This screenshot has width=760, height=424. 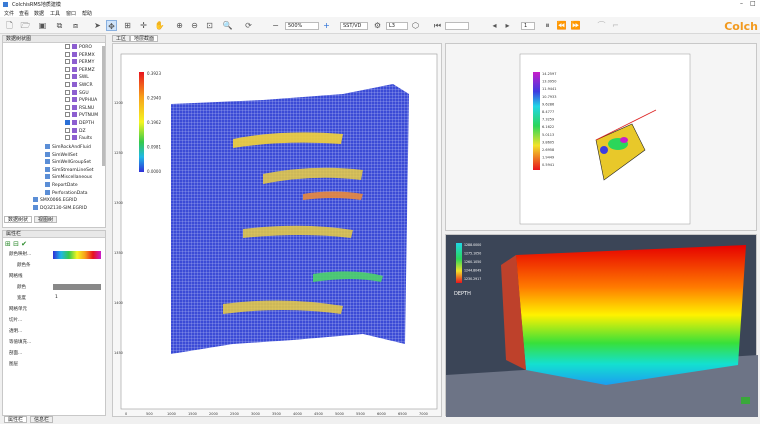 I want to click on move-icon: ✛, so click(x=143, y=25).